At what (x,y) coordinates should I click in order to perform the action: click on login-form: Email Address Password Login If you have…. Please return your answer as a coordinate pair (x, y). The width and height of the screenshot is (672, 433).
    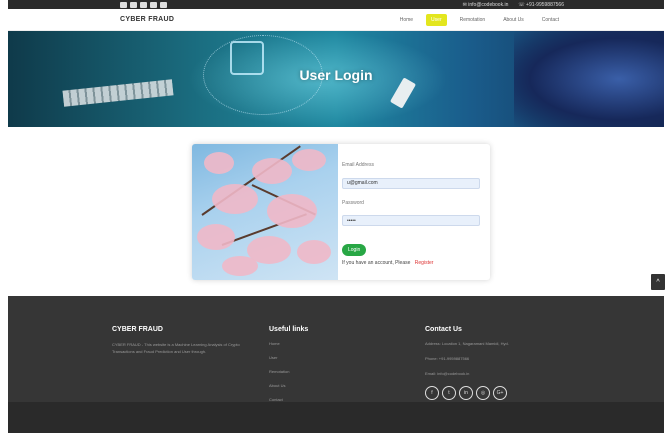
    Looking at the image, I should click on (414, 212).